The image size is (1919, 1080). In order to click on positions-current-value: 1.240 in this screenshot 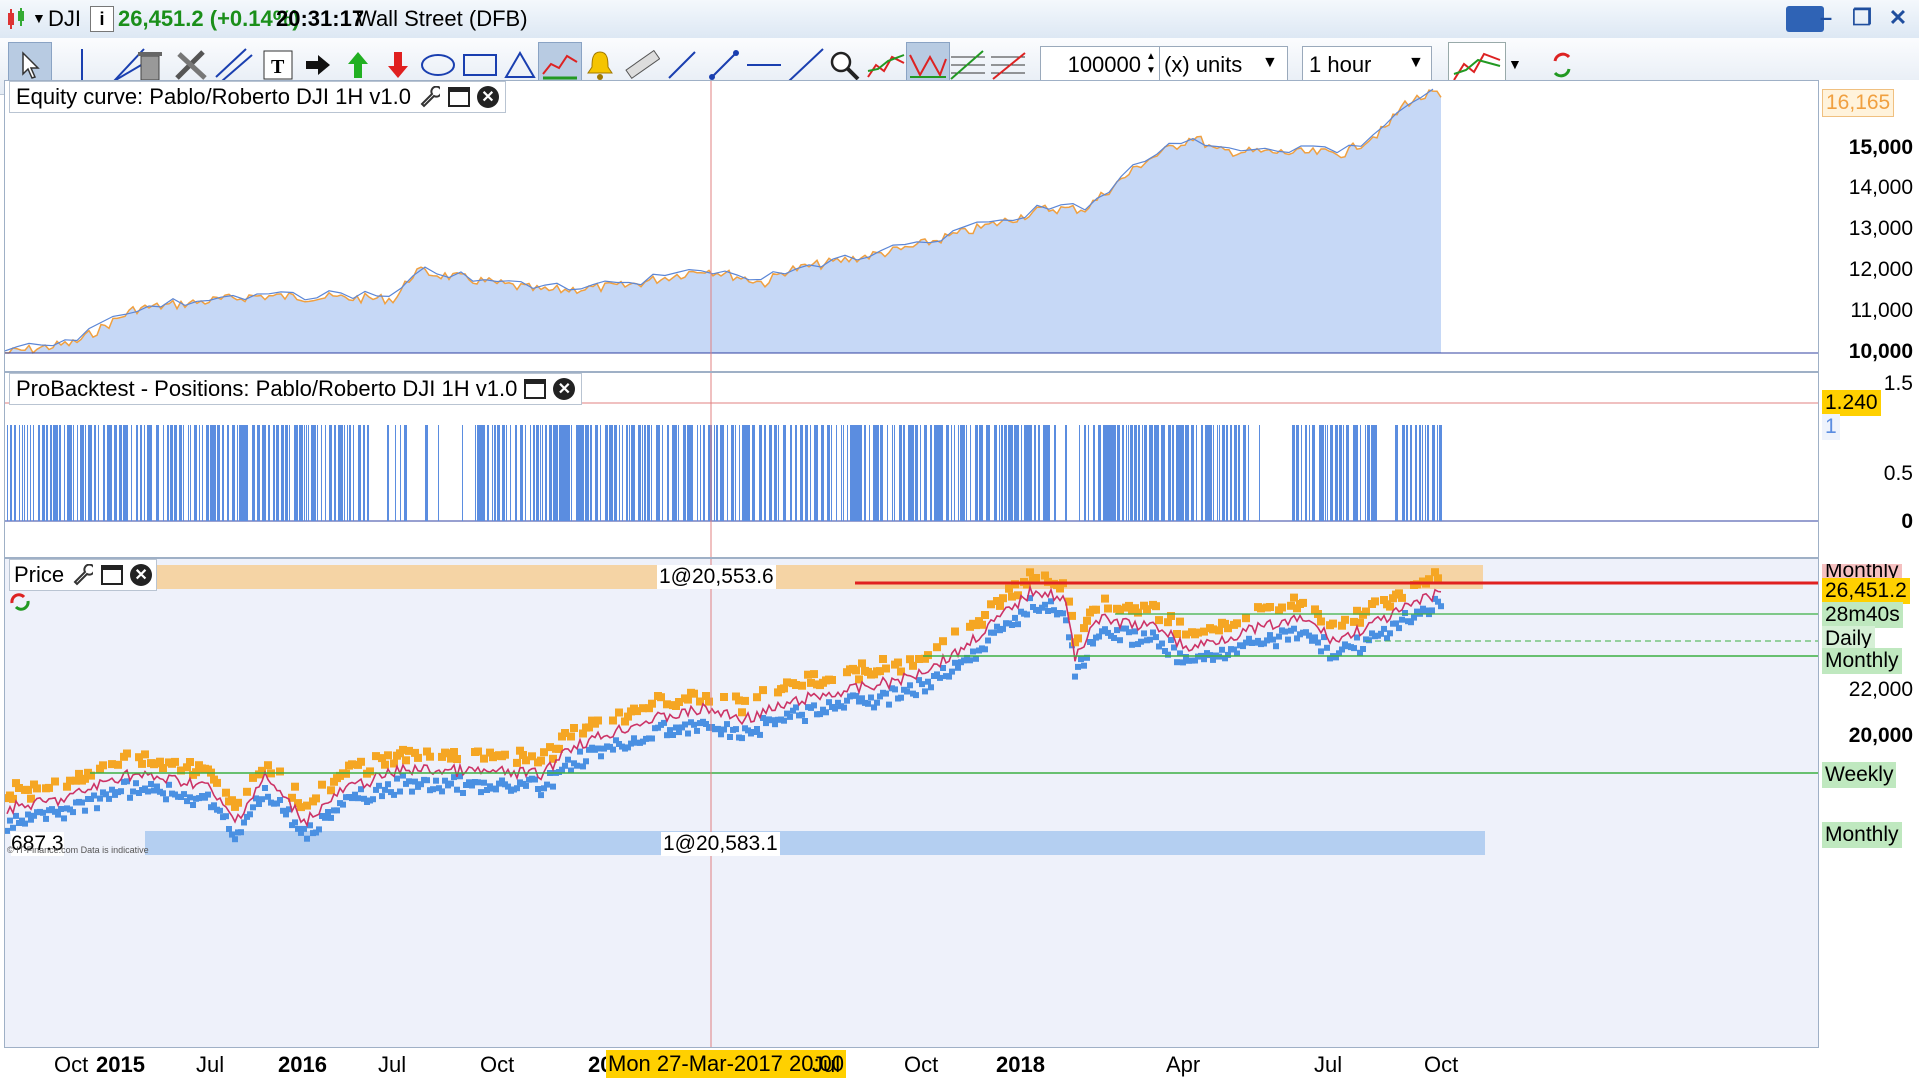, I will do `click(1851, 403)`.